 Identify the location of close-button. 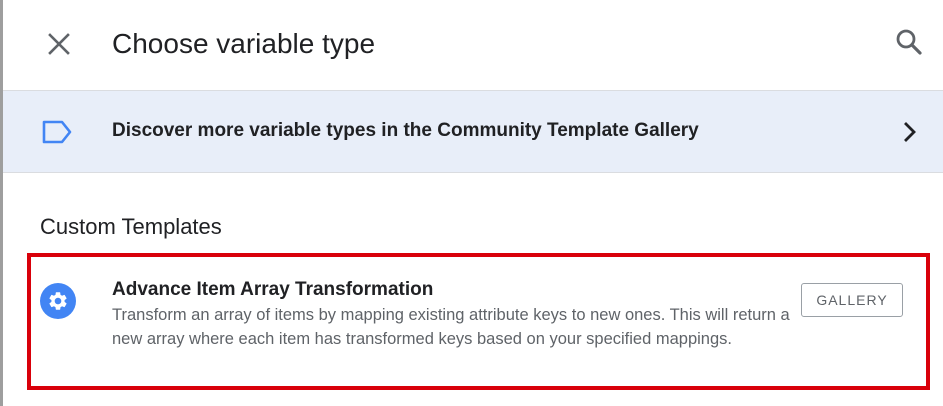
(59, 44).